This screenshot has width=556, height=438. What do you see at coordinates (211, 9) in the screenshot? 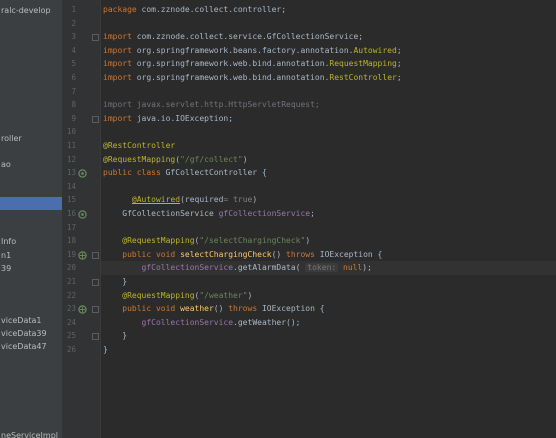
I see `package-name: com.zznode.collect.controller;` at bounding box center [211, 9].